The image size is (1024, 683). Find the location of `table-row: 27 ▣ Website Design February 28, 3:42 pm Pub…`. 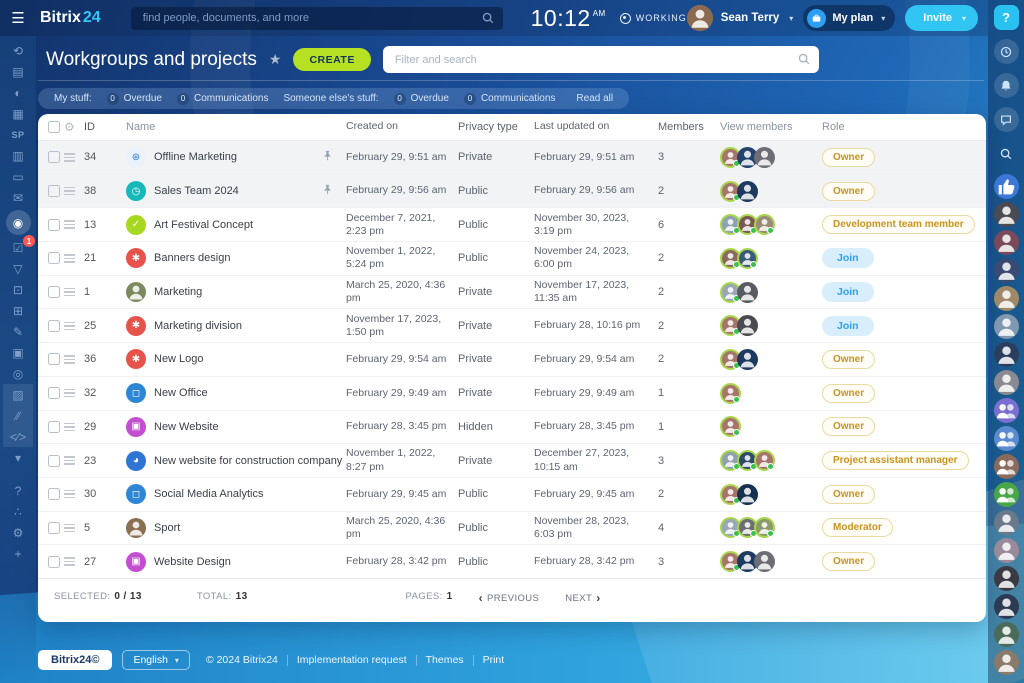

table-row: 27 ▣ Website Design February 28, 3:42 pm Pub… is located at coordinates (512, 561).